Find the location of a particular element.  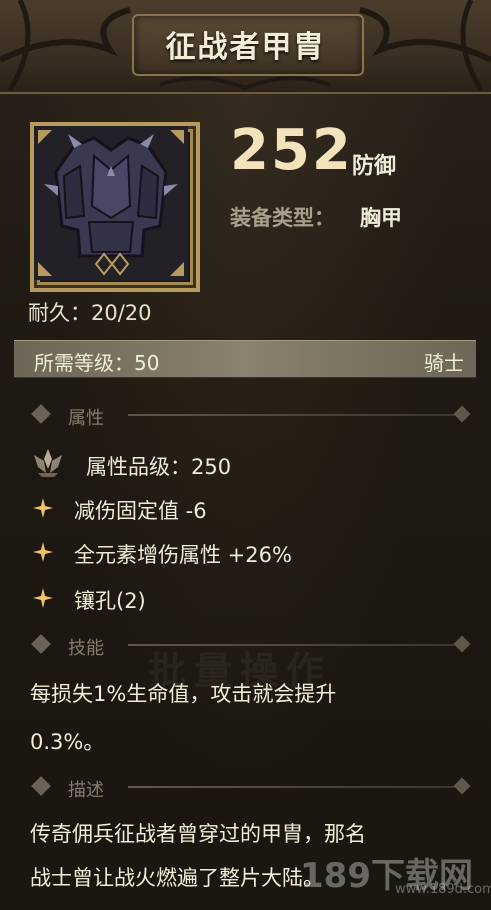

title-banner: 征战者甲胄 is located at coordinates (245, 47).